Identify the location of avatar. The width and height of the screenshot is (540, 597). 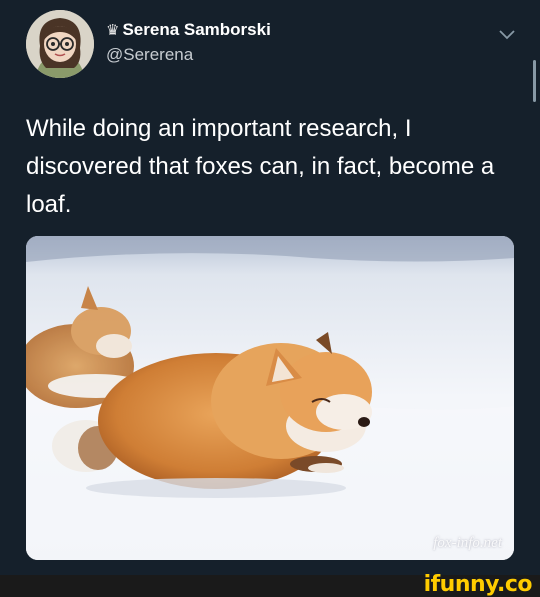
(60, 44).